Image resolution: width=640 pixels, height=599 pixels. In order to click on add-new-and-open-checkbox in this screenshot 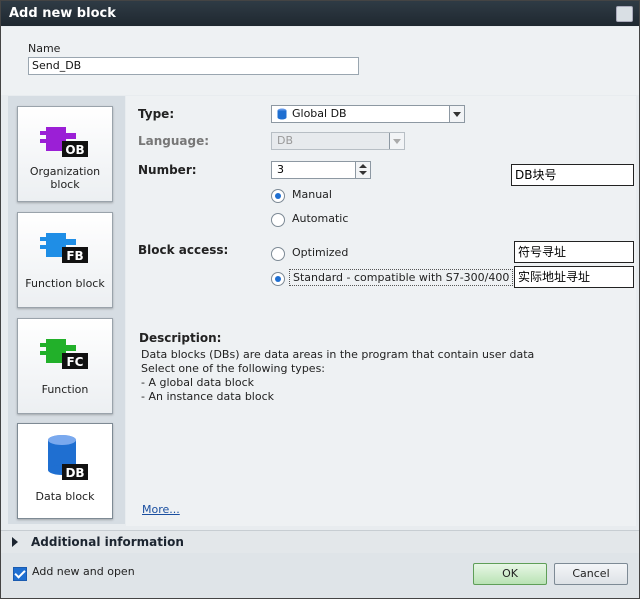, I will do `click(20, 574)`.